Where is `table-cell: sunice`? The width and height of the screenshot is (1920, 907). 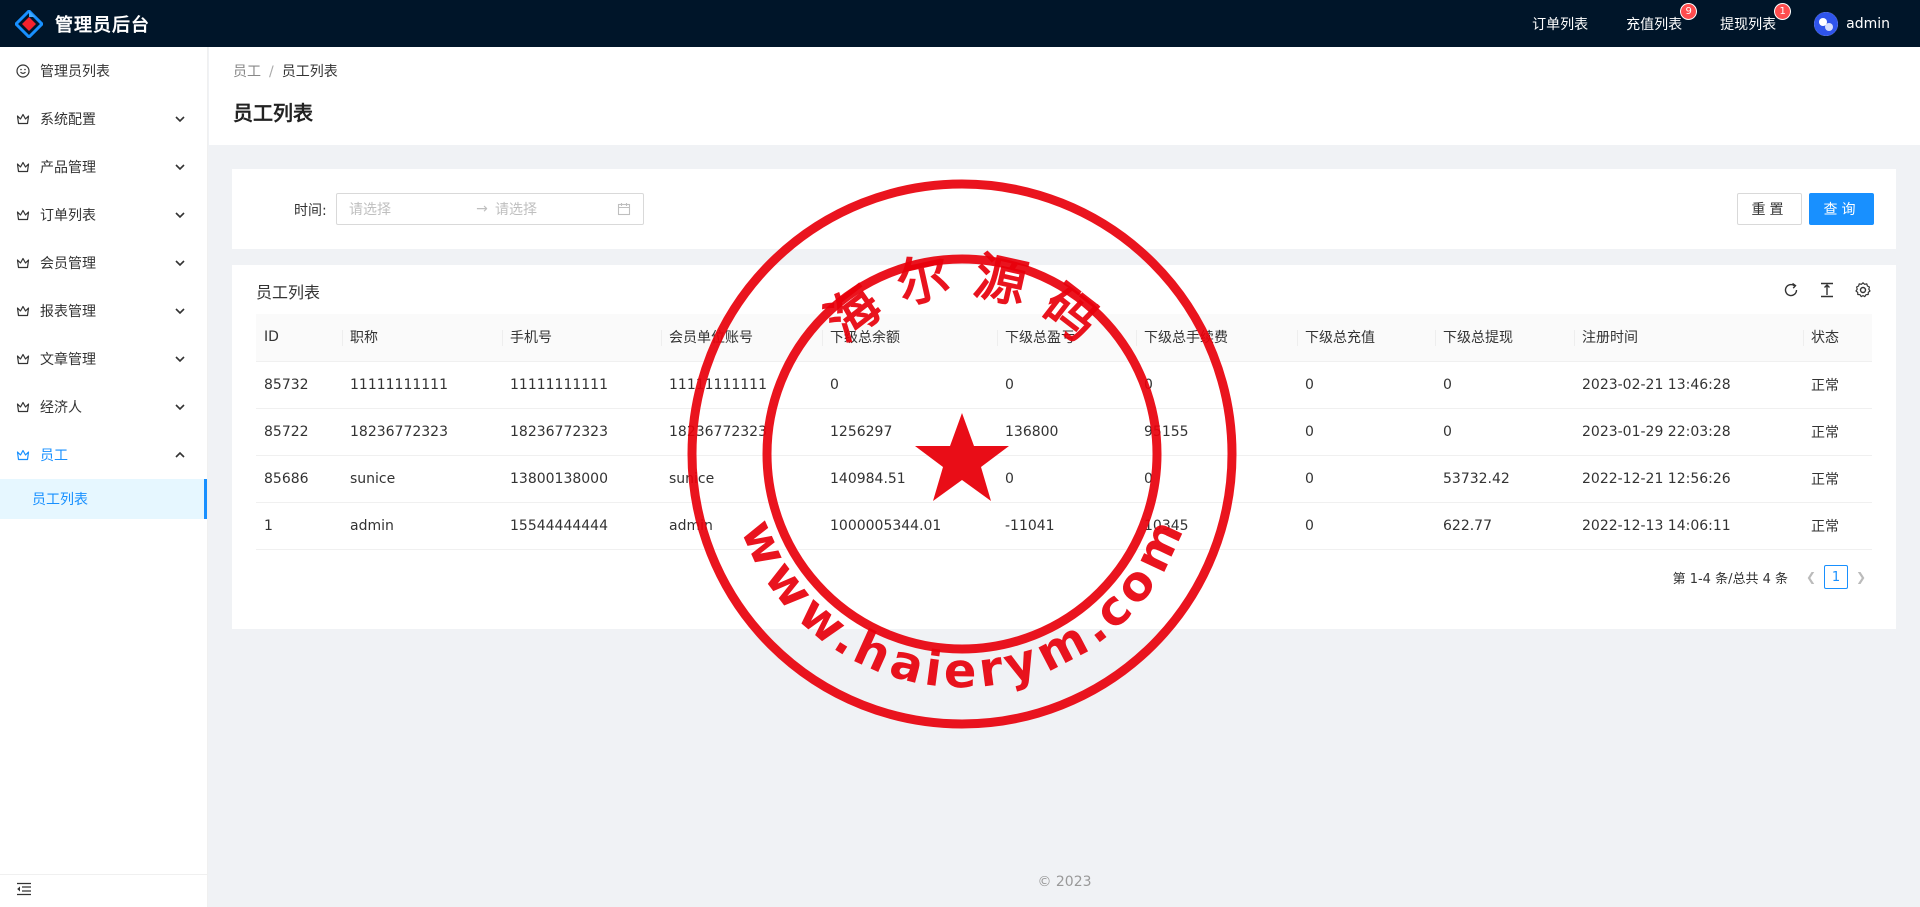 table-cell: sunice is located at coordinates (422, 479).